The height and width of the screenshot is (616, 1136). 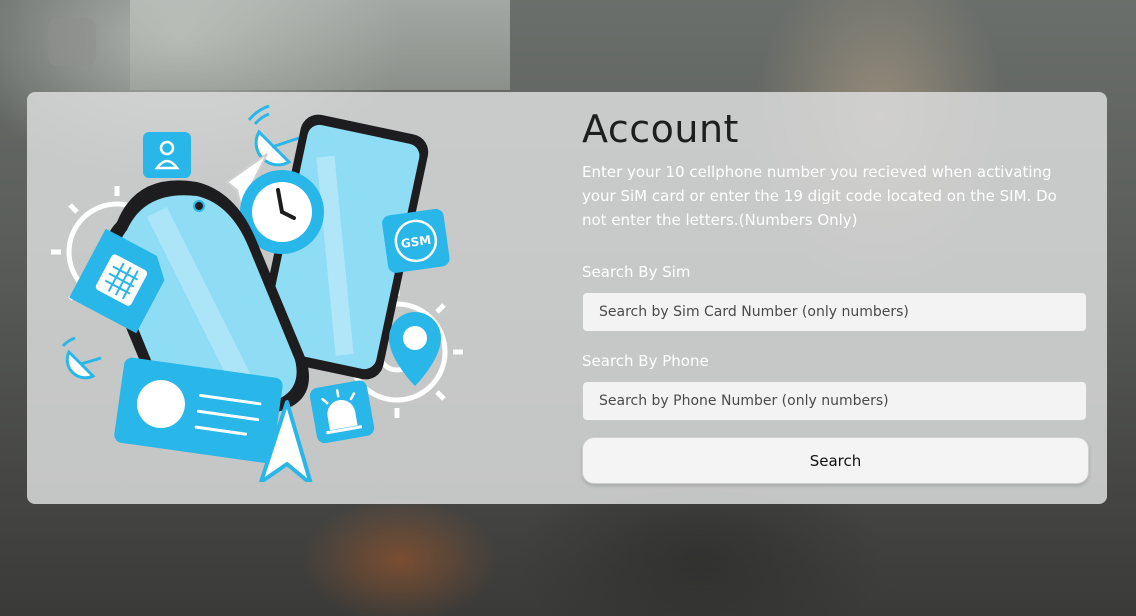 What do you see at coordinates (636, 272) in the screenshot?
I see `search-by-sim-label: Search By Sim` at bounding box center [636, 272].